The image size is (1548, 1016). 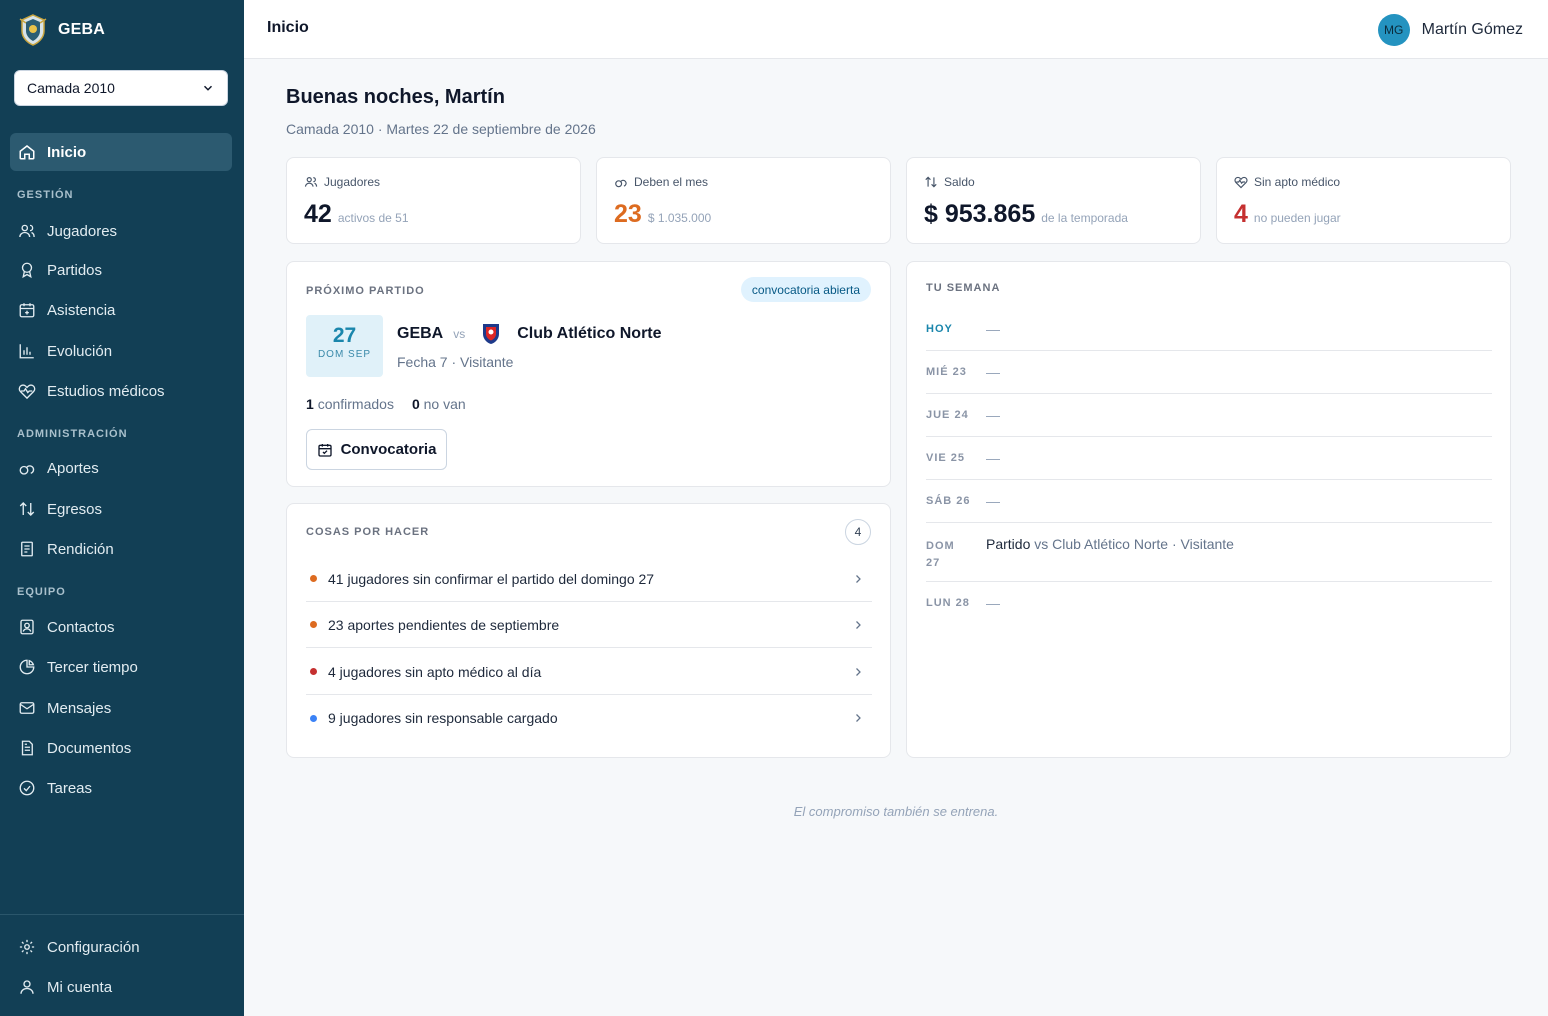 I want to click on confirmed-count: 1, so click(x=310, y=404).